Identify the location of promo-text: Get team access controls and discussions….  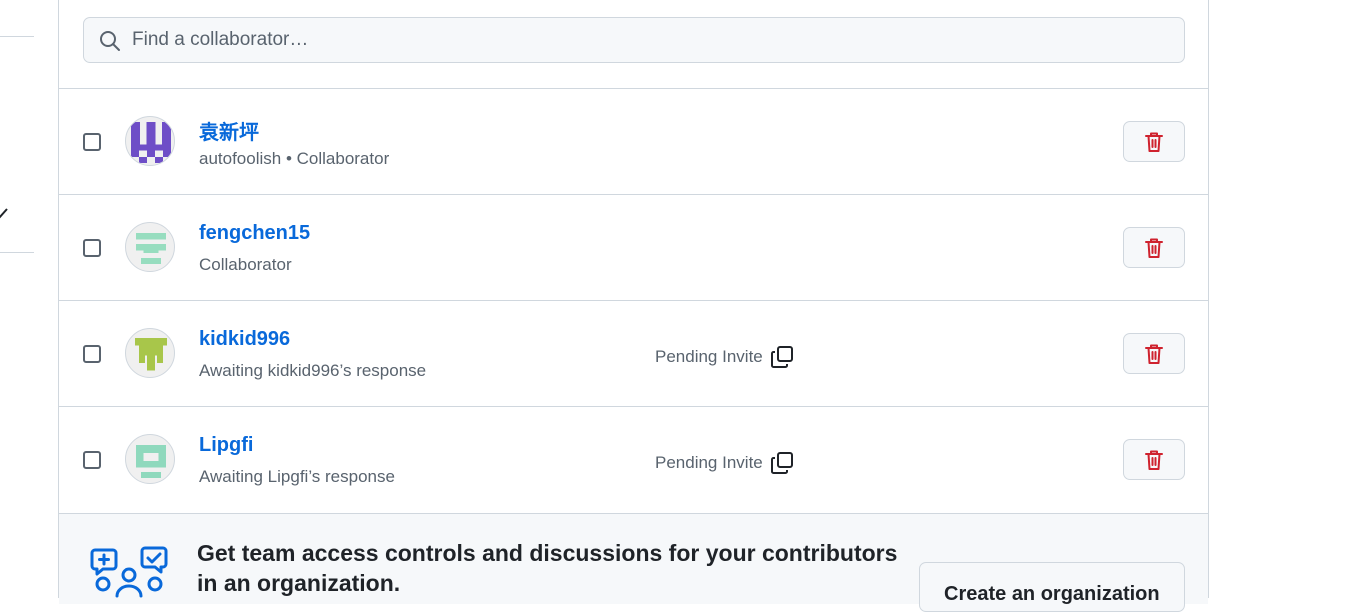
(547, 568).